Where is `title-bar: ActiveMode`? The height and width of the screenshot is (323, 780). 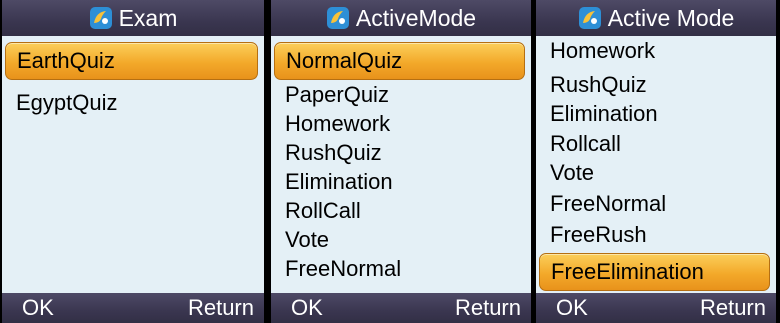
title-bar: ActiveMode is located at coordinates (401, 18).